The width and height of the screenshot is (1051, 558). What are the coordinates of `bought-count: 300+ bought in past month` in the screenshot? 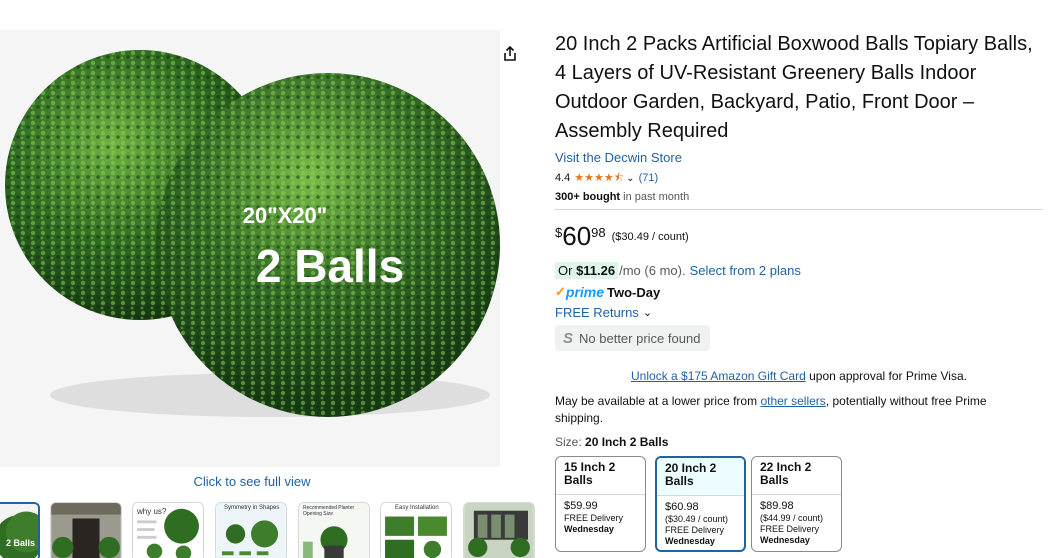 It's located at (622, 197).